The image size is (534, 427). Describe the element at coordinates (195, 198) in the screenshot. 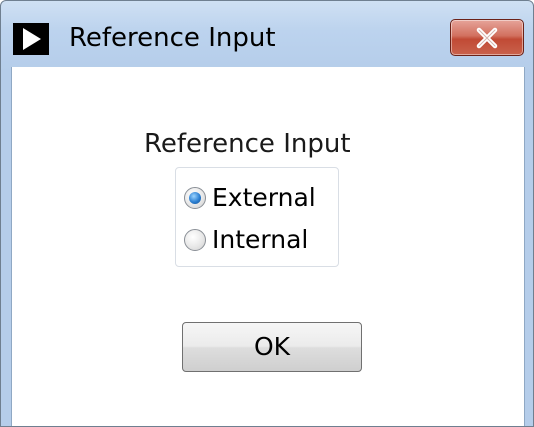

I see `radio-button-external` at that location.